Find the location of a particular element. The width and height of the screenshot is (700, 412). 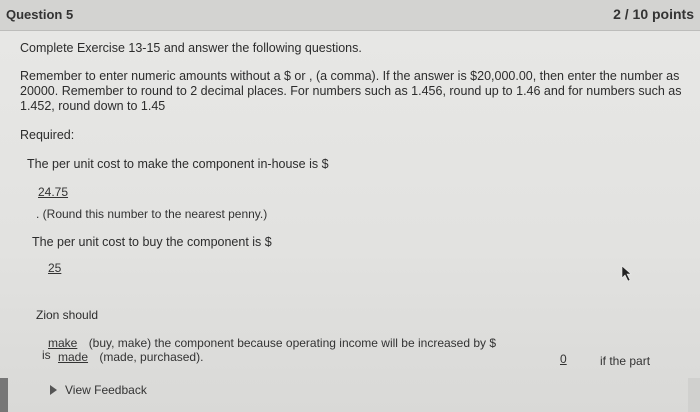

unit-cost-buy-answer: 25 is located at coordinates (54, 268).